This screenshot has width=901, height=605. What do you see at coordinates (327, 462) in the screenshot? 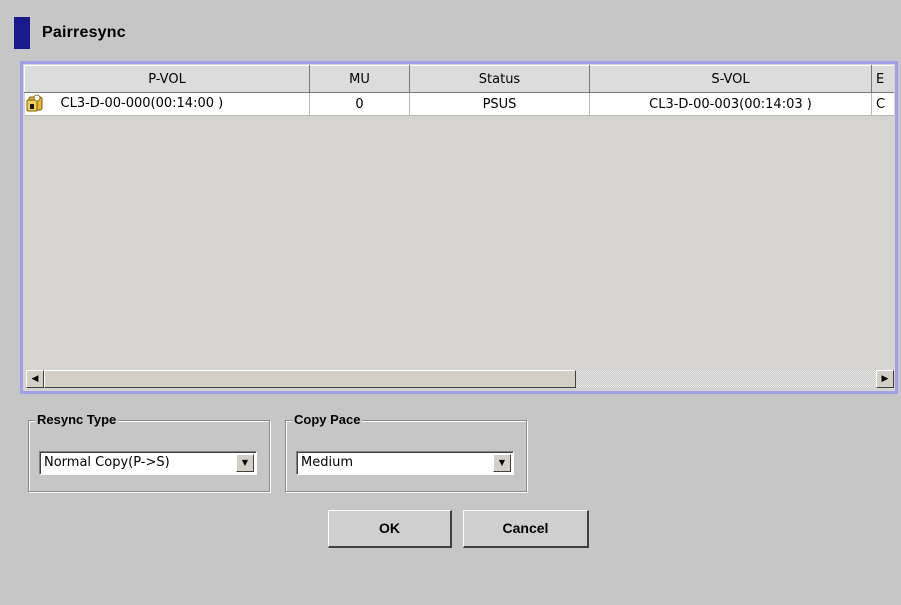
I see `copy-pace-value: Medium` at bounding box center [327, 462].